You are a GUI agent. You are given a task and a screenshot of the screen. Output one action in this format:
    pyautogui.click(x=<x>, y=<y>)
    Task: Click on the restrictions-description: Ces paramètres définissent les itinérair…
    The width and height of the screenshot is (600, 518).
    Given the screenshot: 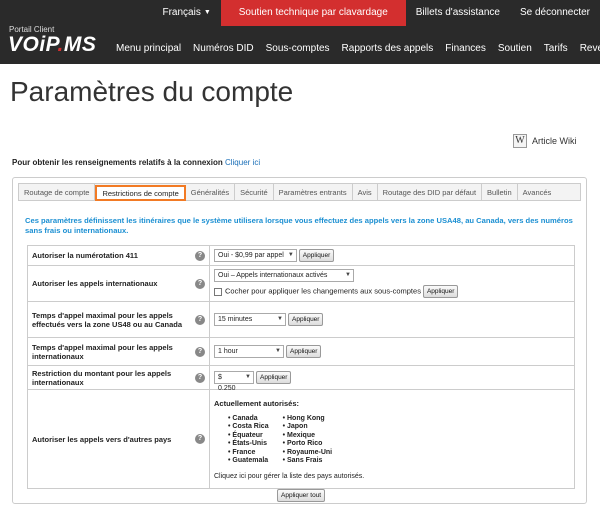 What is the action you would take?
    pyautogui.click(x=299, y=225)
    